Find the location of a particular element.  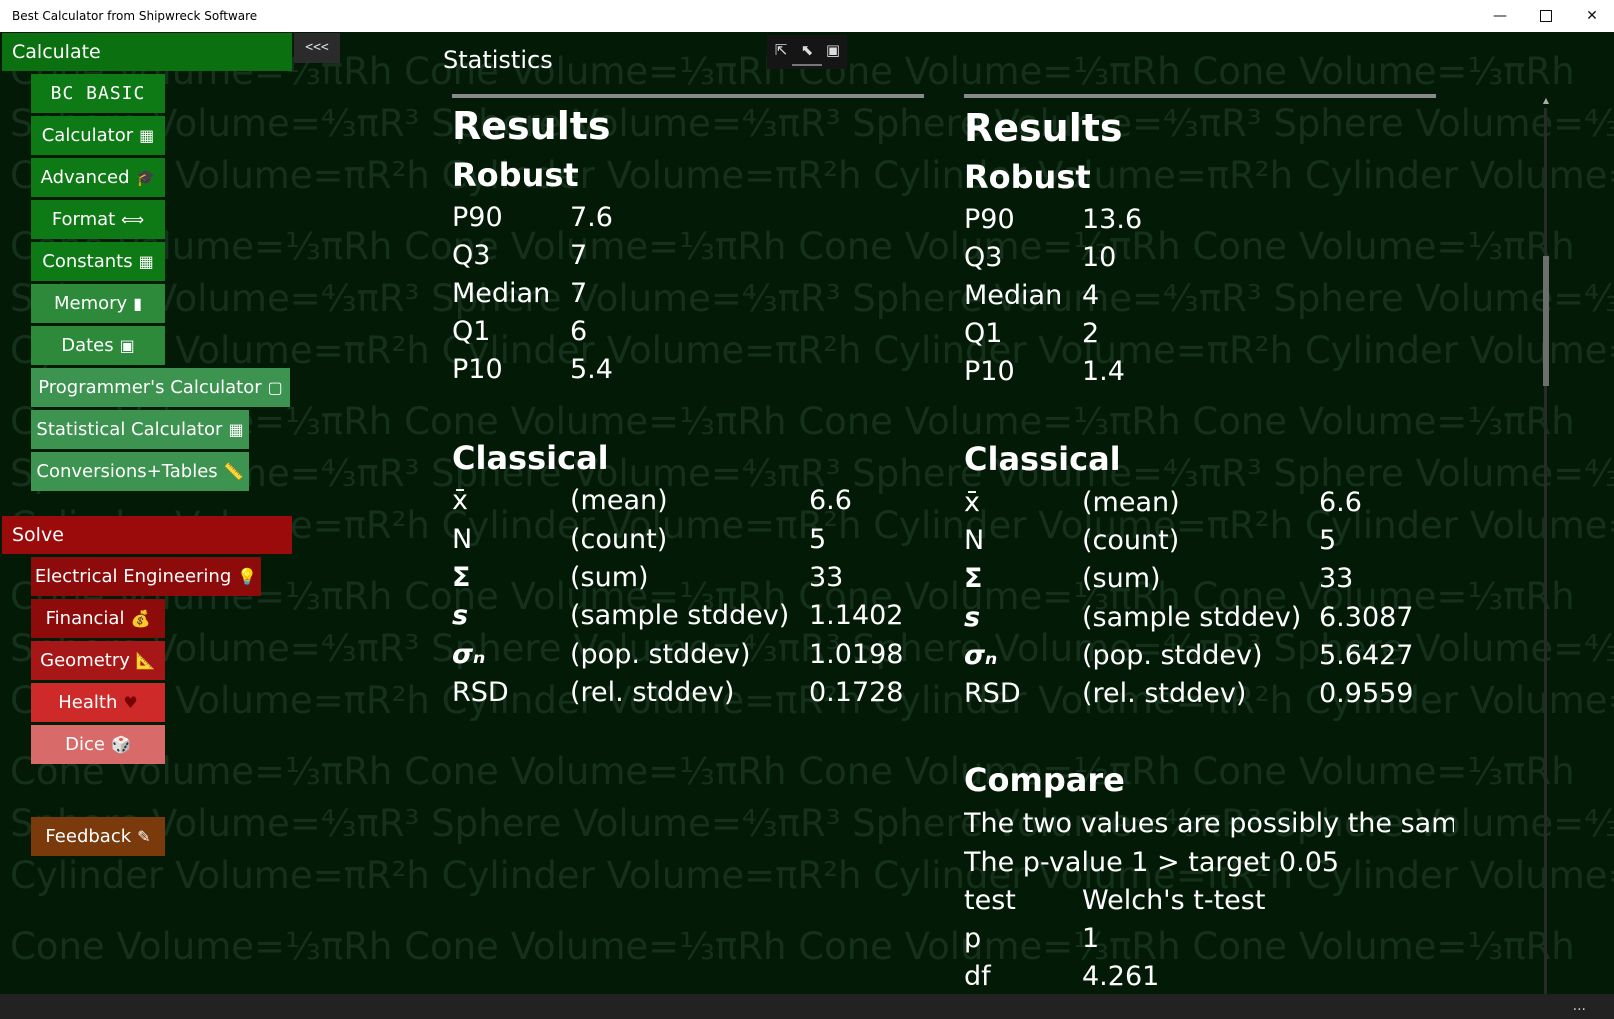

stat-symbol: σₙ is located at coordinates (981, 655).